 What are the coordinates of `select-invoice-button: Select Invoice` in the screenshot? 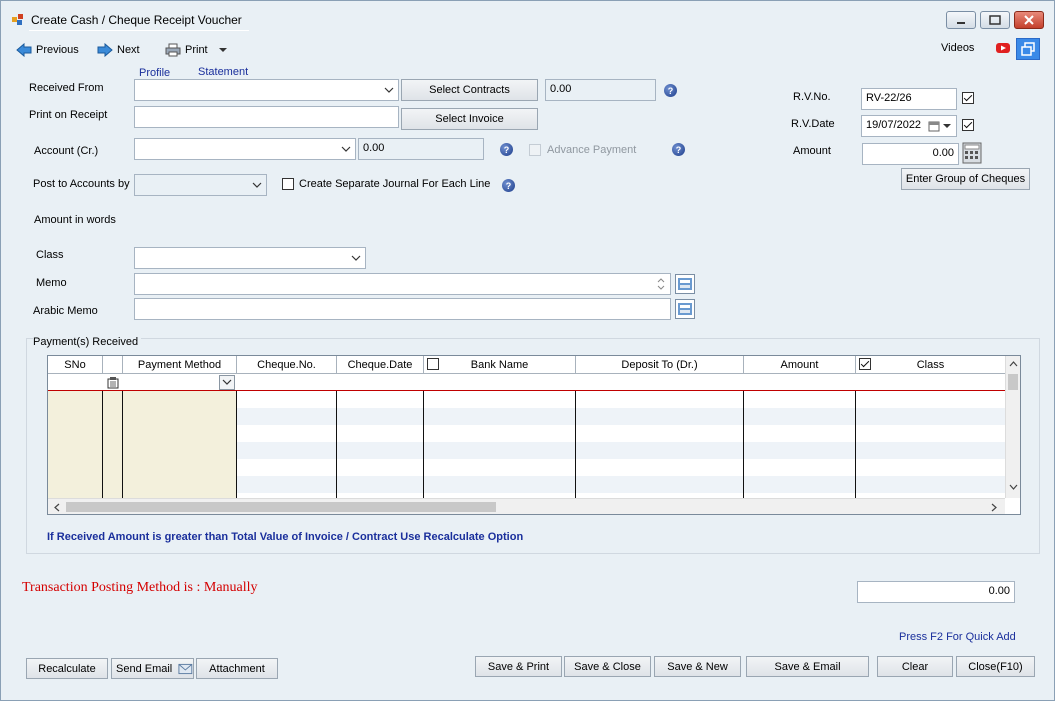 It's located at (469, 119).